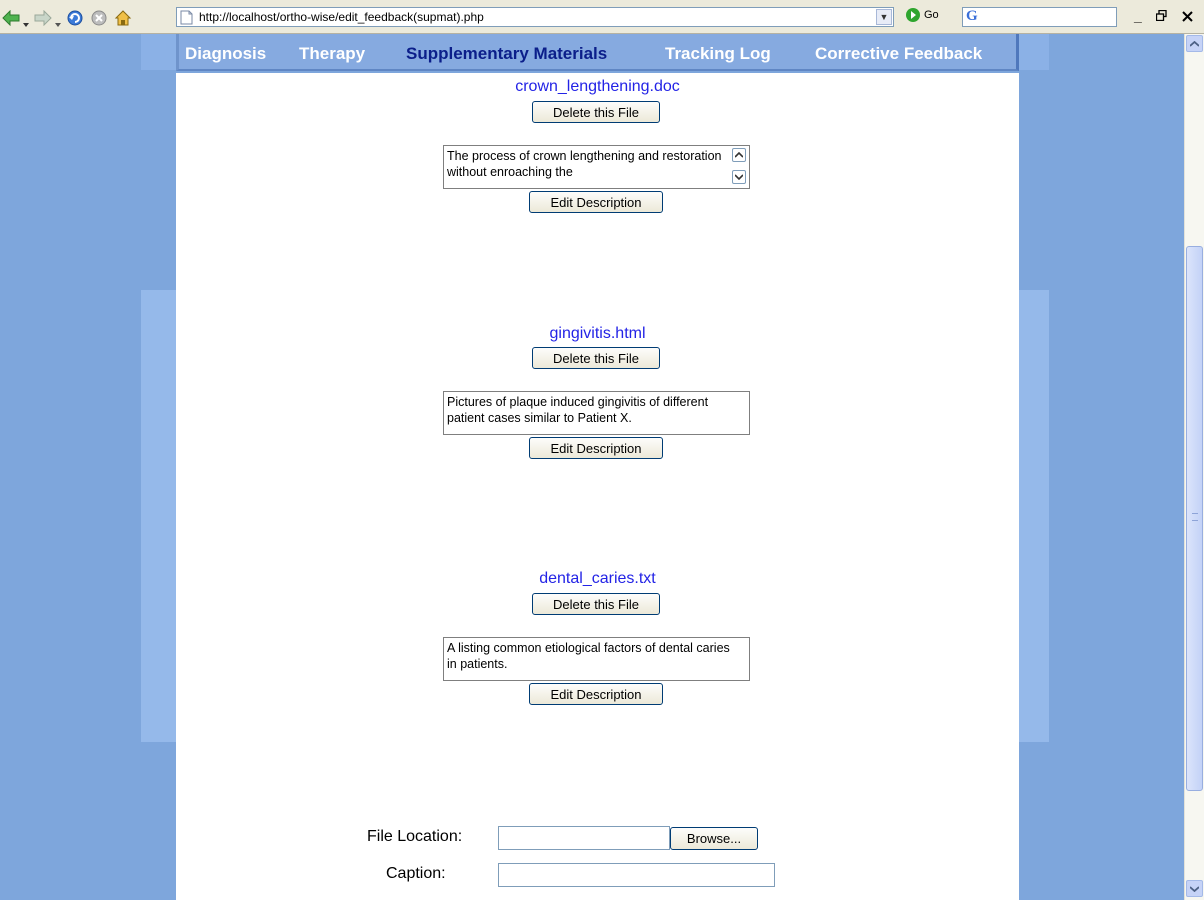 The width and height of the screenshot is (1204, 900). I want to click on file-location-label: File Location:, so click(415, 836).